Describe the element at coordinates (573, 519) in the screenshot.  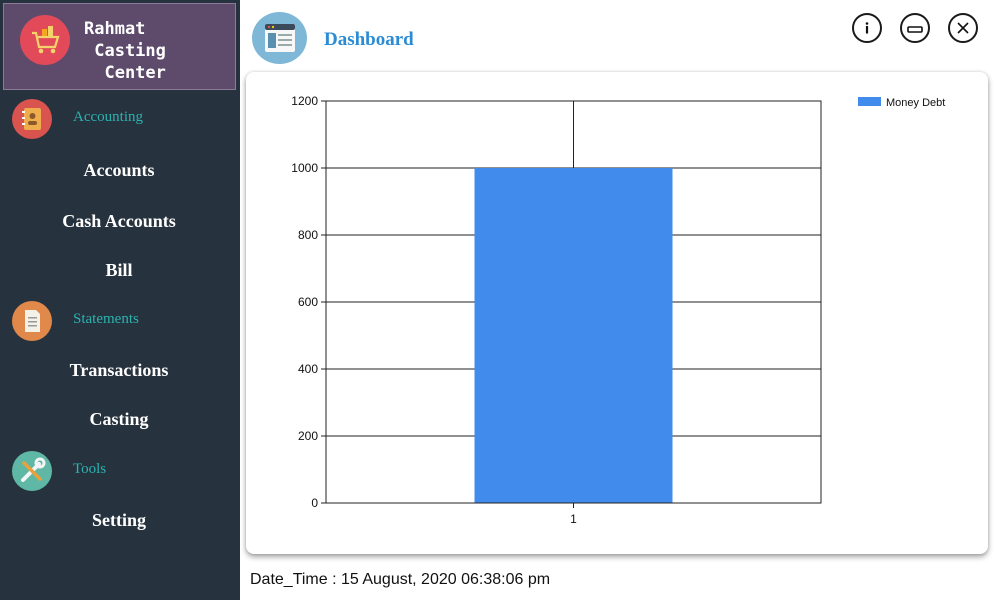
I see `x-tick-label: 1` at that location.